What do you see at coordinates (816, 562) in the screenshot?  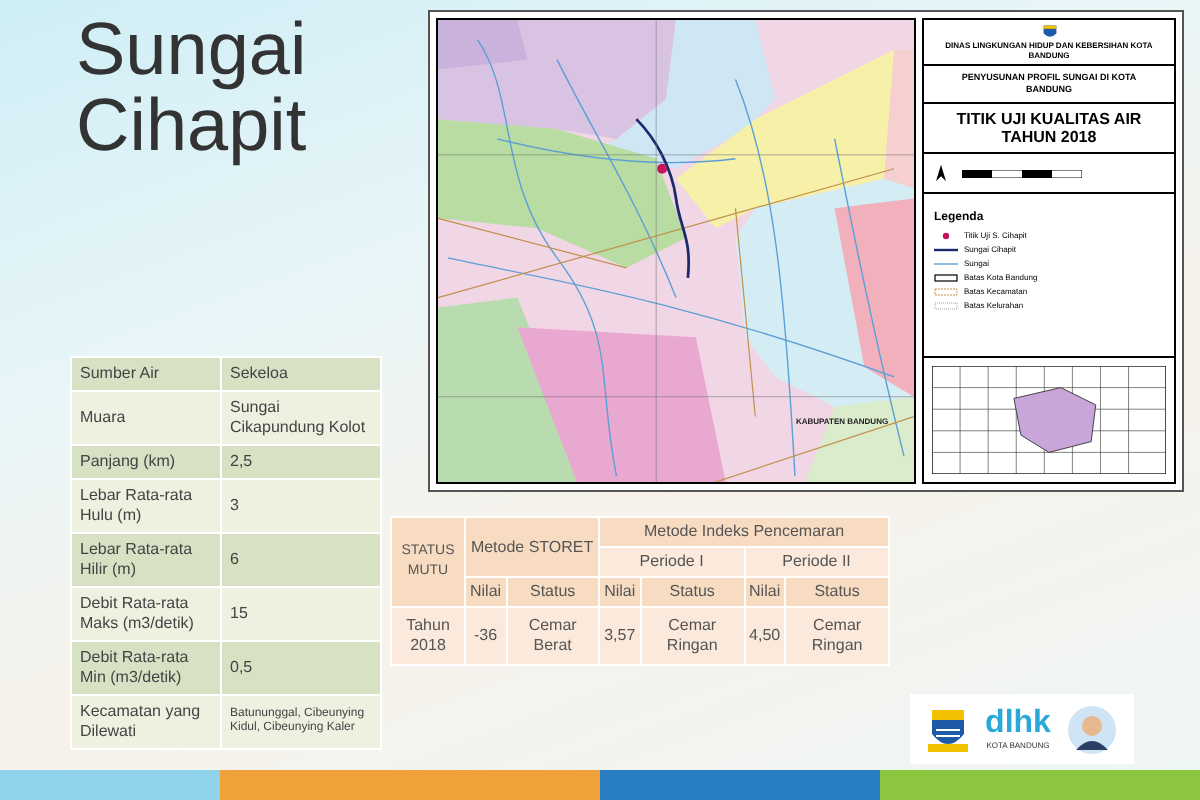 I see `column-header: Periode II` at bounding box center [816, 562].